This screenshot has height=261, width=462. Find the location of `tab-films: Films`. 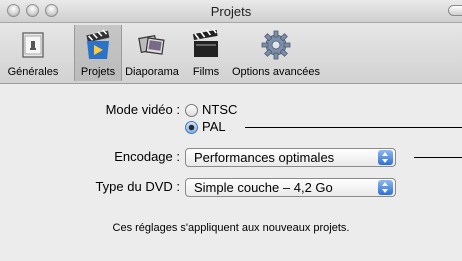

tab-films: Films is located at coordinates (206, 53).